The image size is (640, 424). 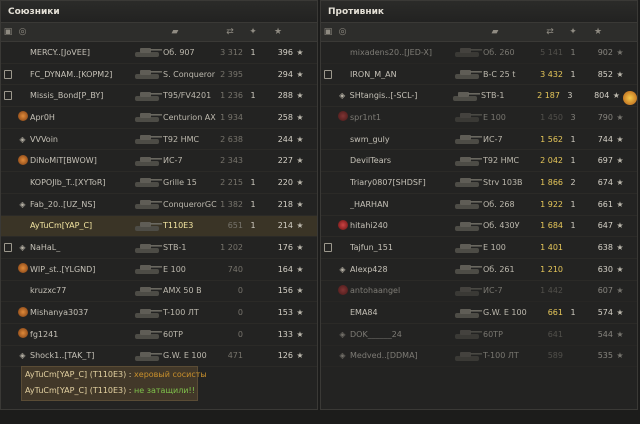 I want to click on player-name: EMA84, so click(x=364, y=313).